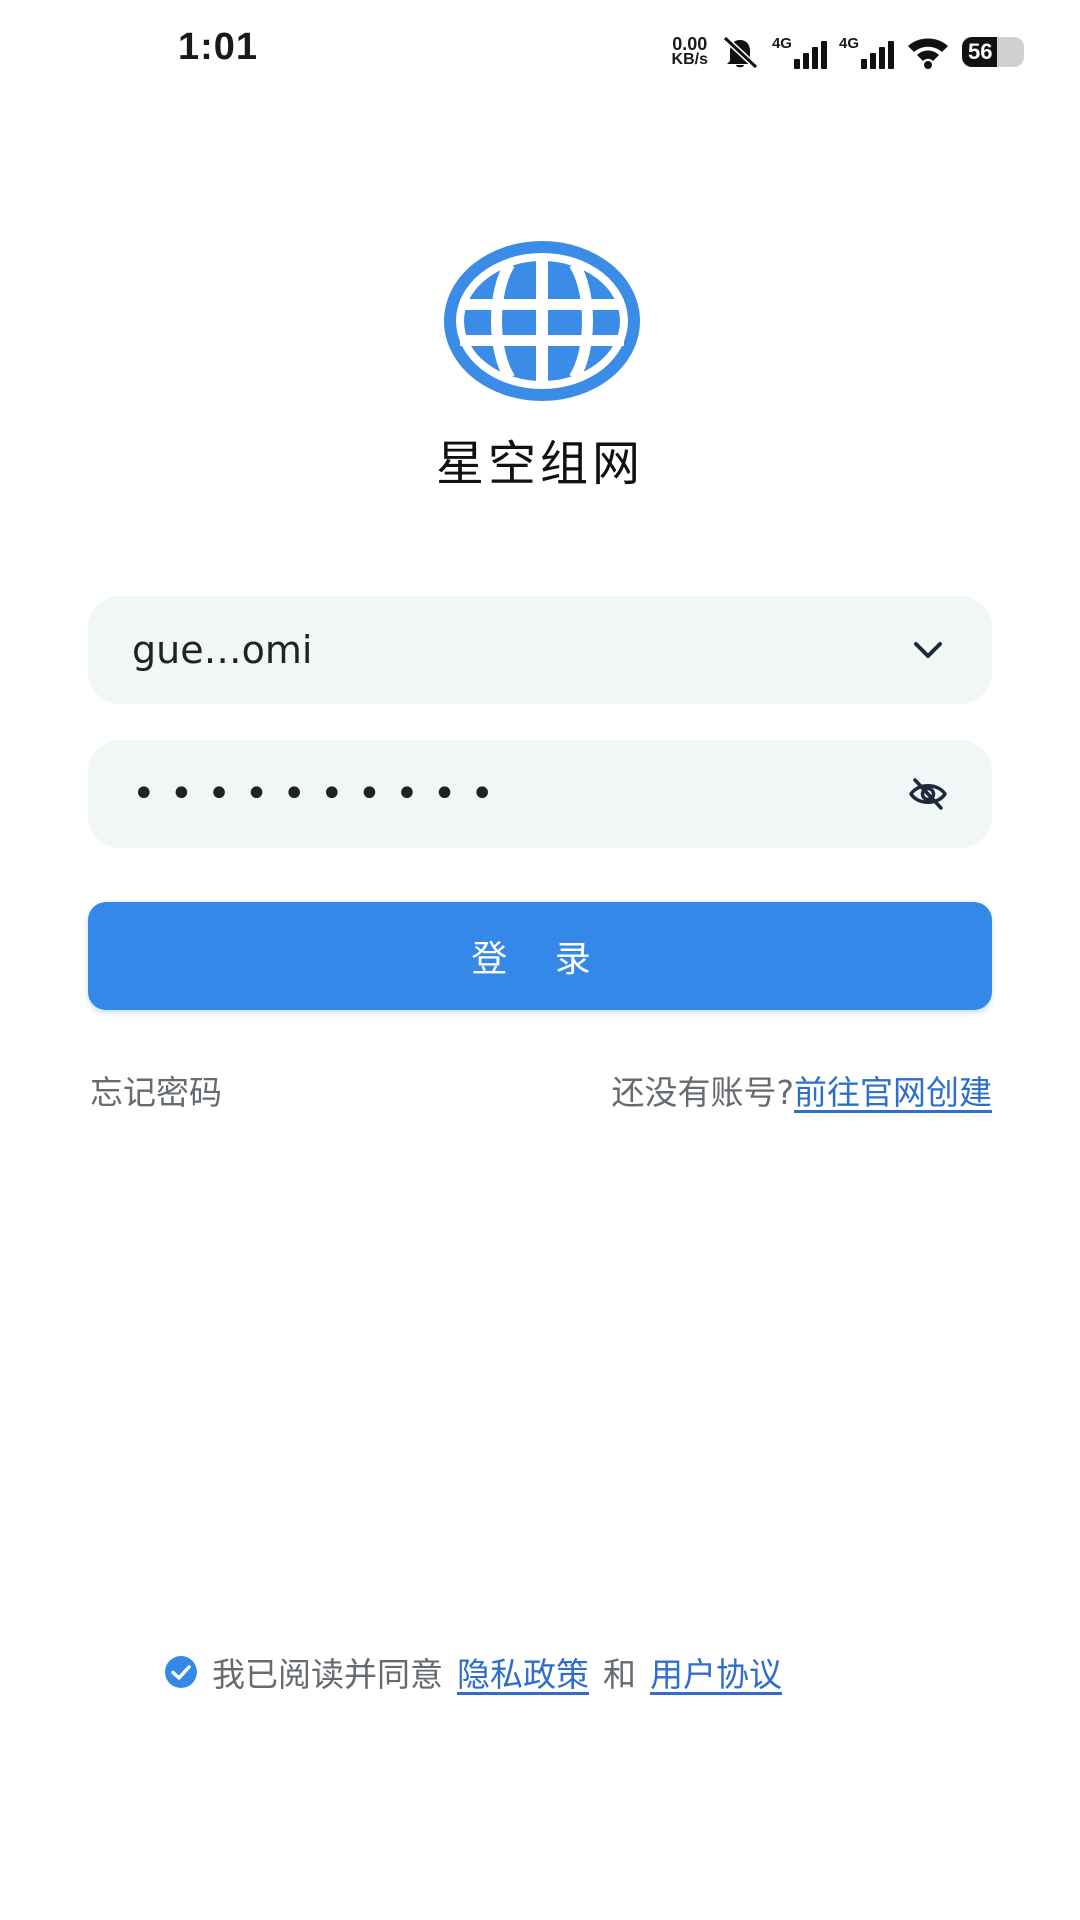 The image size is (1080, 1920). What do you see at coordinates (523, 1672) in the screenshot?
I see `privacy-policy-link: 隐私政策` at bounding box center [523, 1672].